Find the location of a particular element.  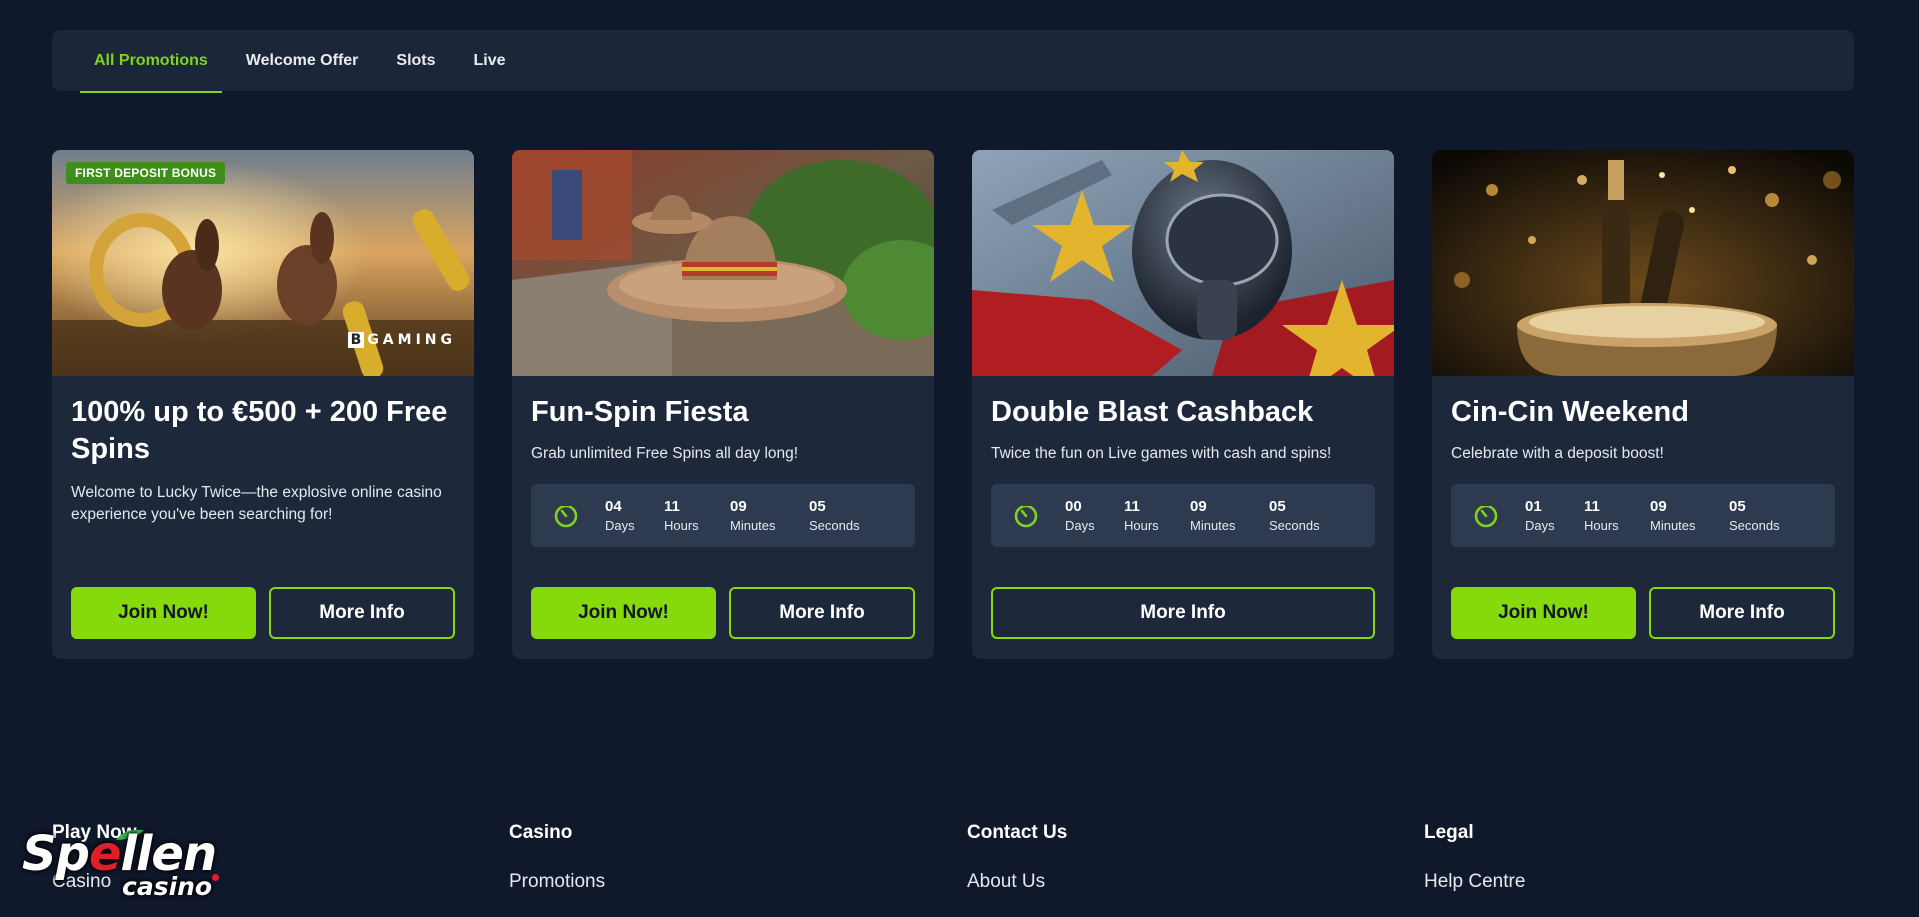

promo-image-champagne is located at coordinates (1643, 263).